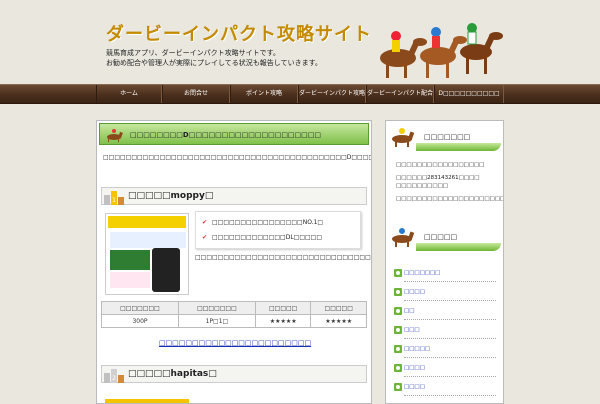 The image size is (600, 404). I want to click on site-description-line-2: お勧め配合や管理人が実際にプレイしてる状況も報告していきます。, so click(214, 63).